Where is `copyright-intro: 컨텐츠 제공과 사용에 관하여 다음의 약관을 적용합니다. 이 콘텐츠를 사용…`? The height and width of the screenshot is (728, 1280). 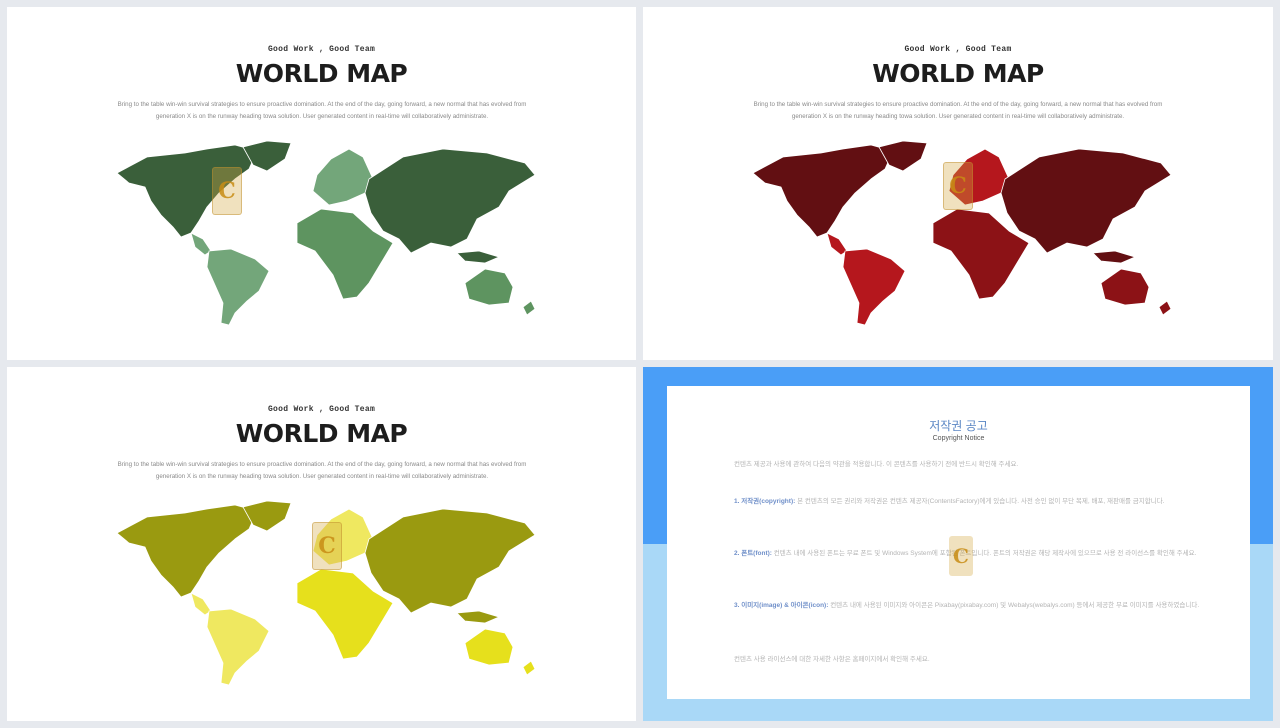 copyright-intro: 컨텐츠 제공과 사용에 관하여 다음의 약관을 적용합니다. 이 콘텐츠를 사용… is located at coordinates (876, 464).